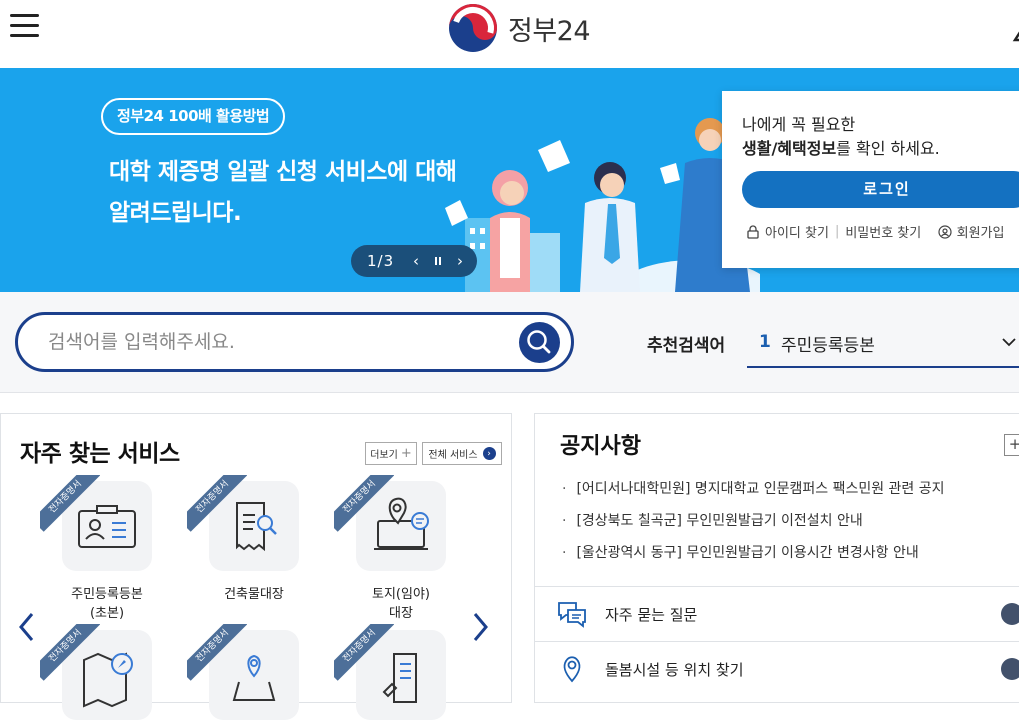 Image resolution: width=1019 pixels, height=724 pixels. Describe the element at coordinates (572, 669) in the screenshot. I see `location-pin-icon` at that location.